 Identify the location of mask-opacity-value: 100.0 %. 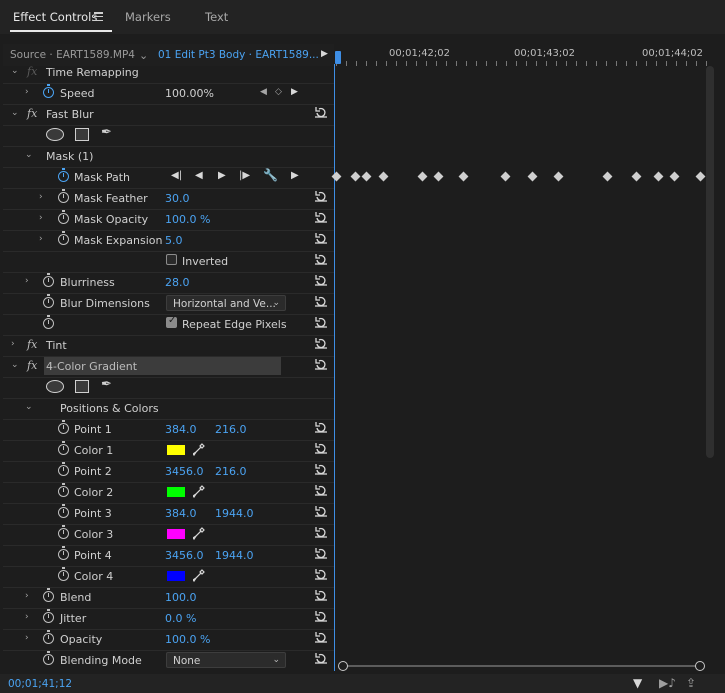
(187, 219).